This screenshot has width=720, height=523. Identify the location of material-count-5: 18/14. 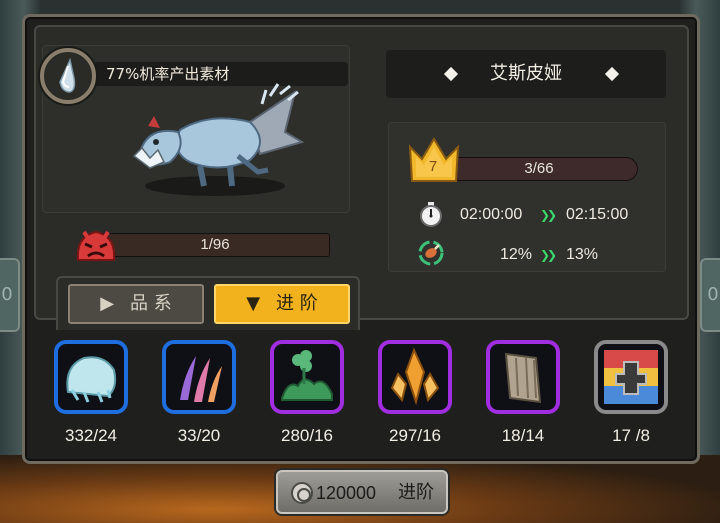
(523, 435).